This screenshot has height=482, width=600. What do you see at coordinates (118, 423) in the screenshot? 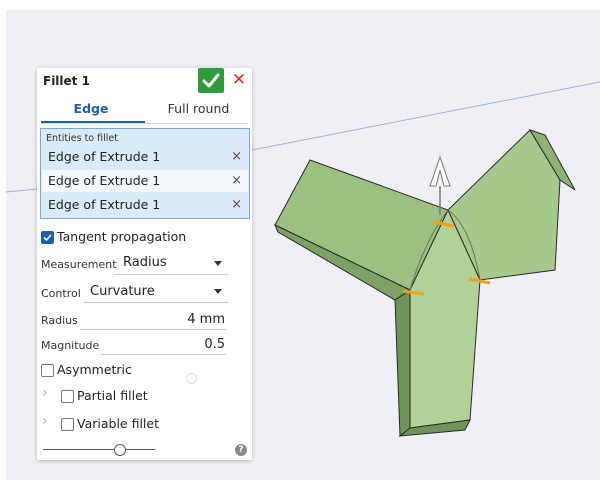
I see `variable-fillet-label: Variable fillet` at bounding box center [118, 423].